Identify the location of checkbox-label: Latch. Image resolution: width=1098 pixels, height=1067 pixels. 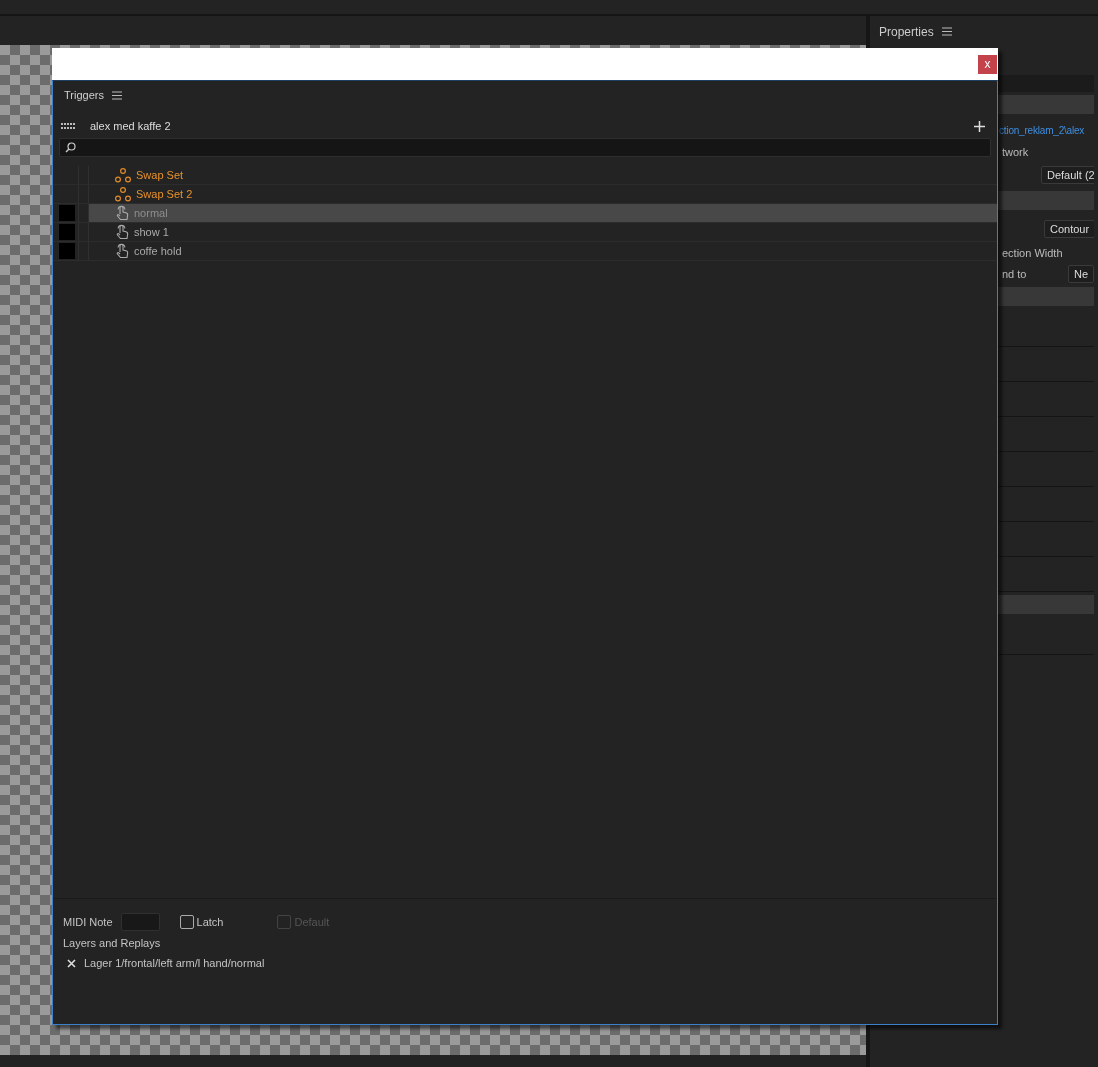
(210, 922).